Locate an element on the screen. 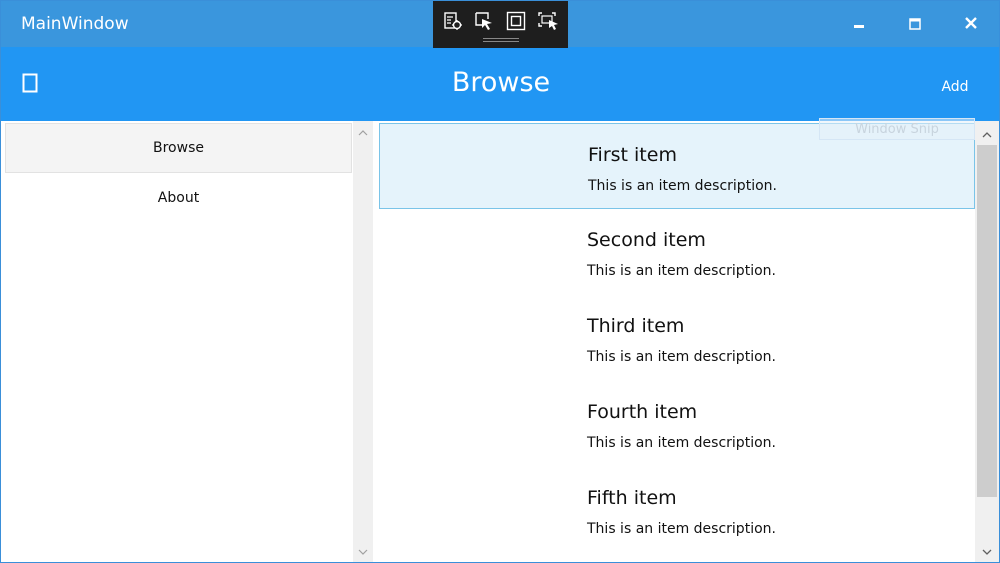  display-layout-adorners-icon is located at coordinates (516, 21).